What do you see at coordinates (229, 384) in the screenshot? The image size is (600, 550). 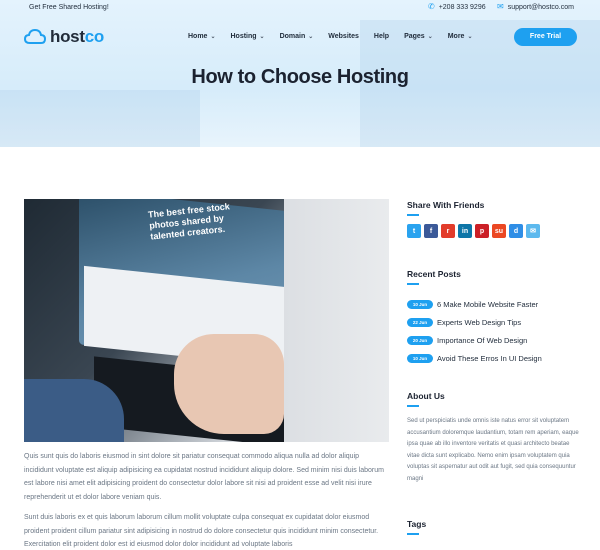 I see `hand-shape` at bounding box center [229, 384].